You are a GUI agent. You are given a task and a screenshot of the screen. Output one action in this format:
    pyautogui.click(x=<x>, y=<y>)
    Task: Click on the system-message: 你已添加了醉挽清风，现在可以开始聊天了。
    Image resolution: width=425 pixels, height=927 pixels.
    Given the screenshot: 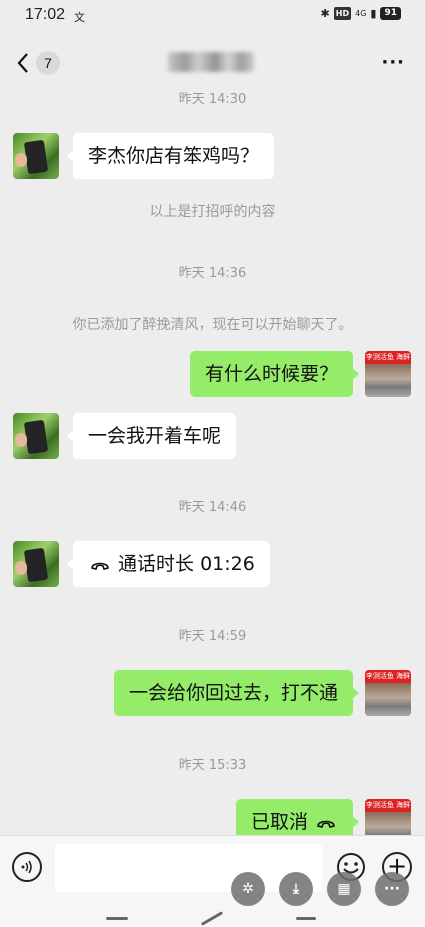 What is the action you would take?
    pyautogui.click(x=212, y=325)
    